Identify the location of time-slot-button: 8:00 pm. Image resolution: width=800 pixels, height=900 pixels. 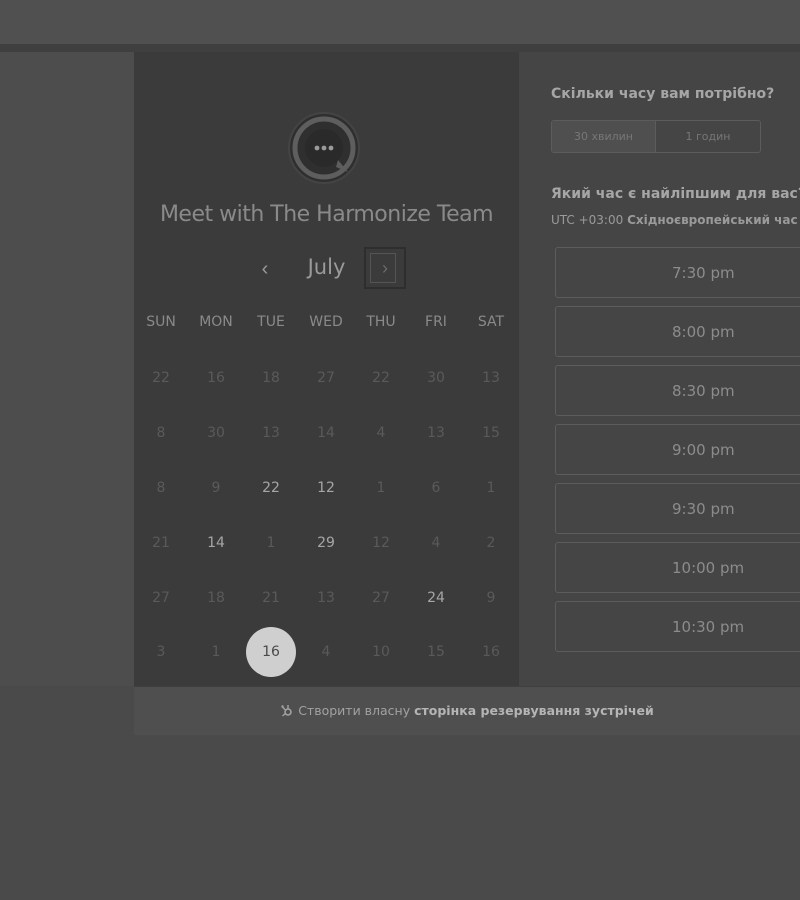
(677, 331).